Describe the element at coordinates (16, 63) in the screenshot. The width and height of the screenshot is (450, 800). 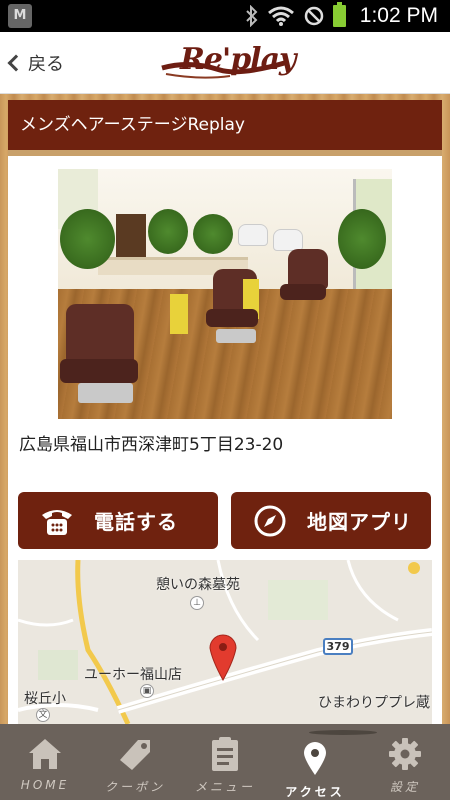
I see `chevron-left-icon` at that location.